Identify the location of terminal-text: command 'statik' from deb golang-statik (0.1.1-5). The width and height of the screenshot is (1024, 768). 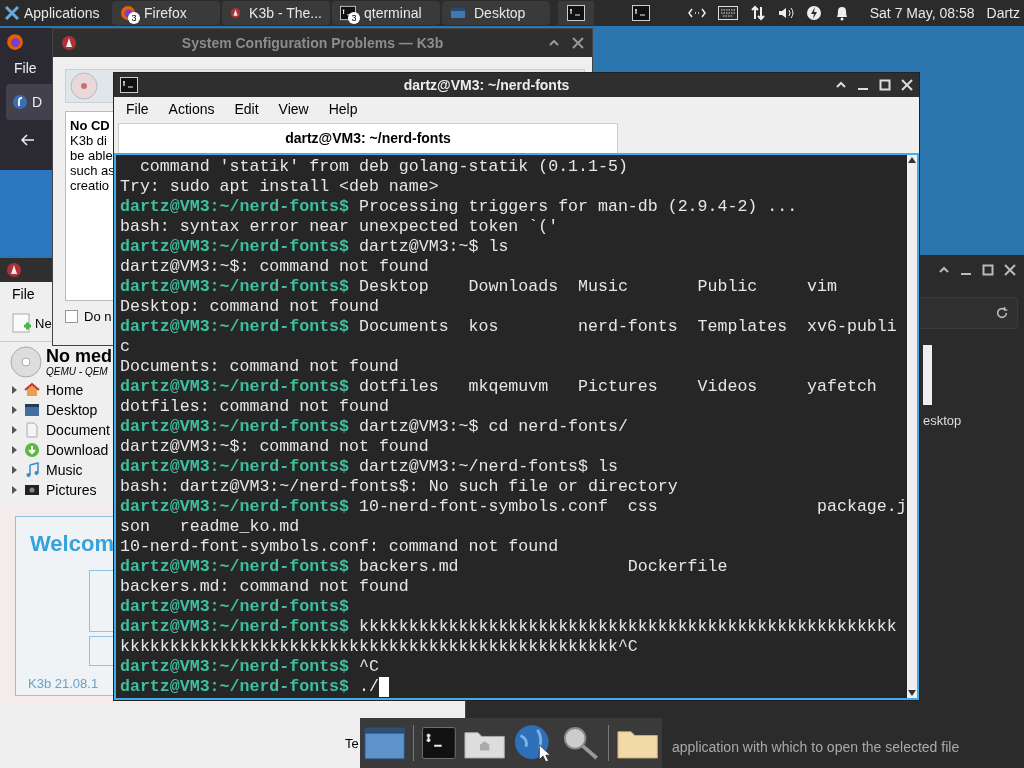
(383, 167).